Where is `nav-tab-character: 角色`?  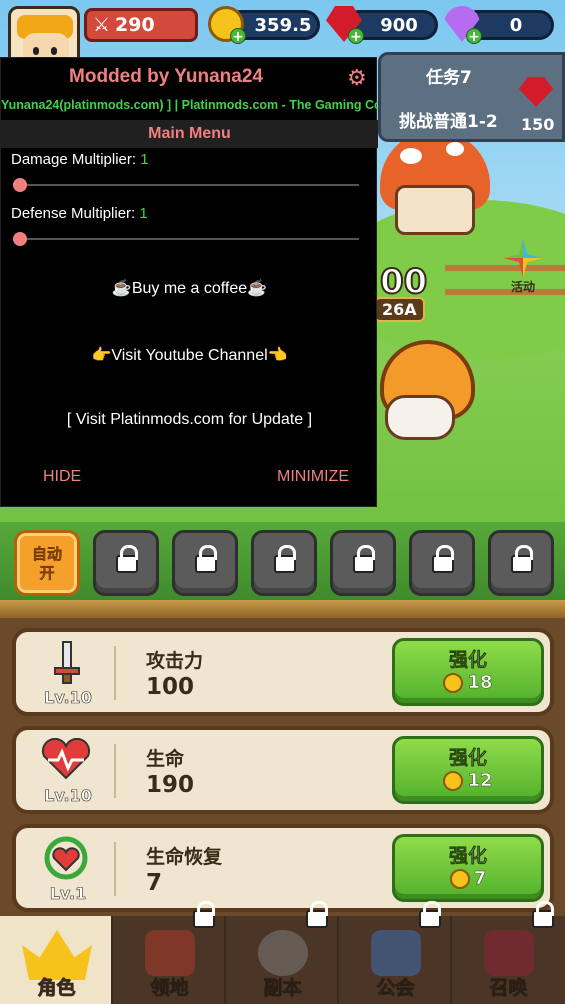 nav-tab-character: 角色 is located at coordinates (56, 960).